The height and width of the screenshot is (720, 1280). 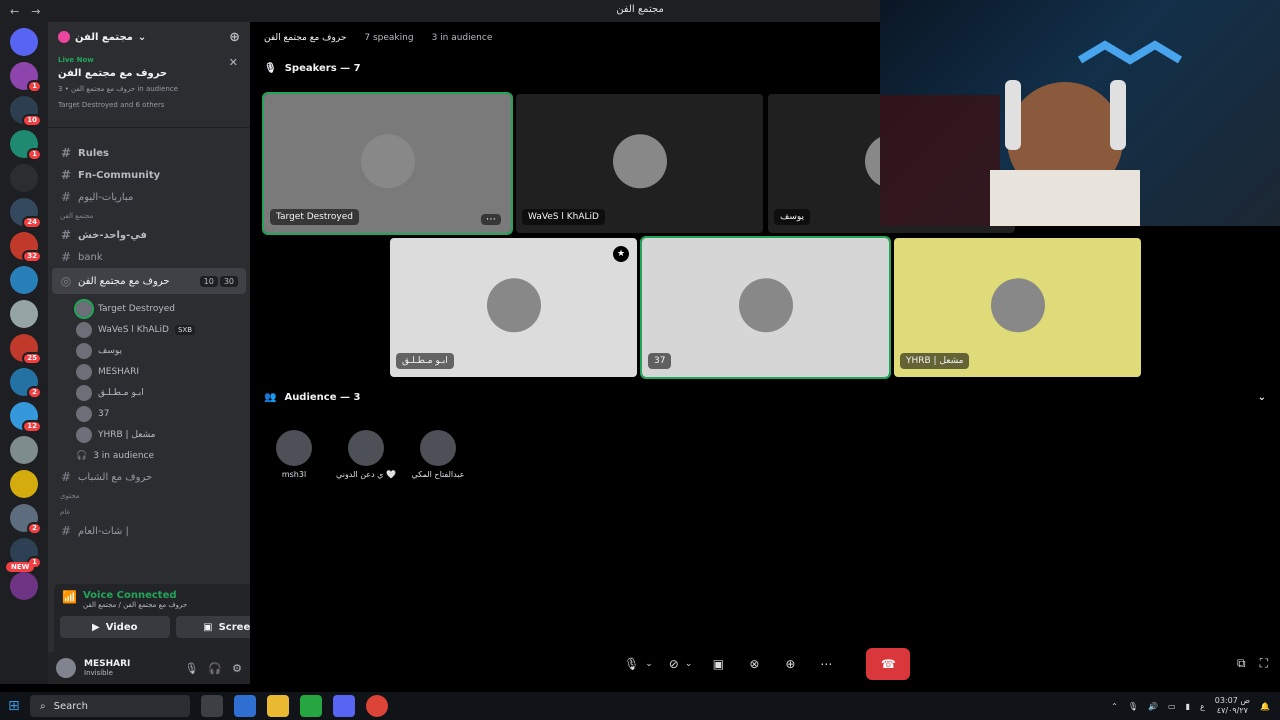 What do you see at coordinates (93, 153) in the screenshot?
I see `channel-label: Rules` at bounding box center [93, 153].